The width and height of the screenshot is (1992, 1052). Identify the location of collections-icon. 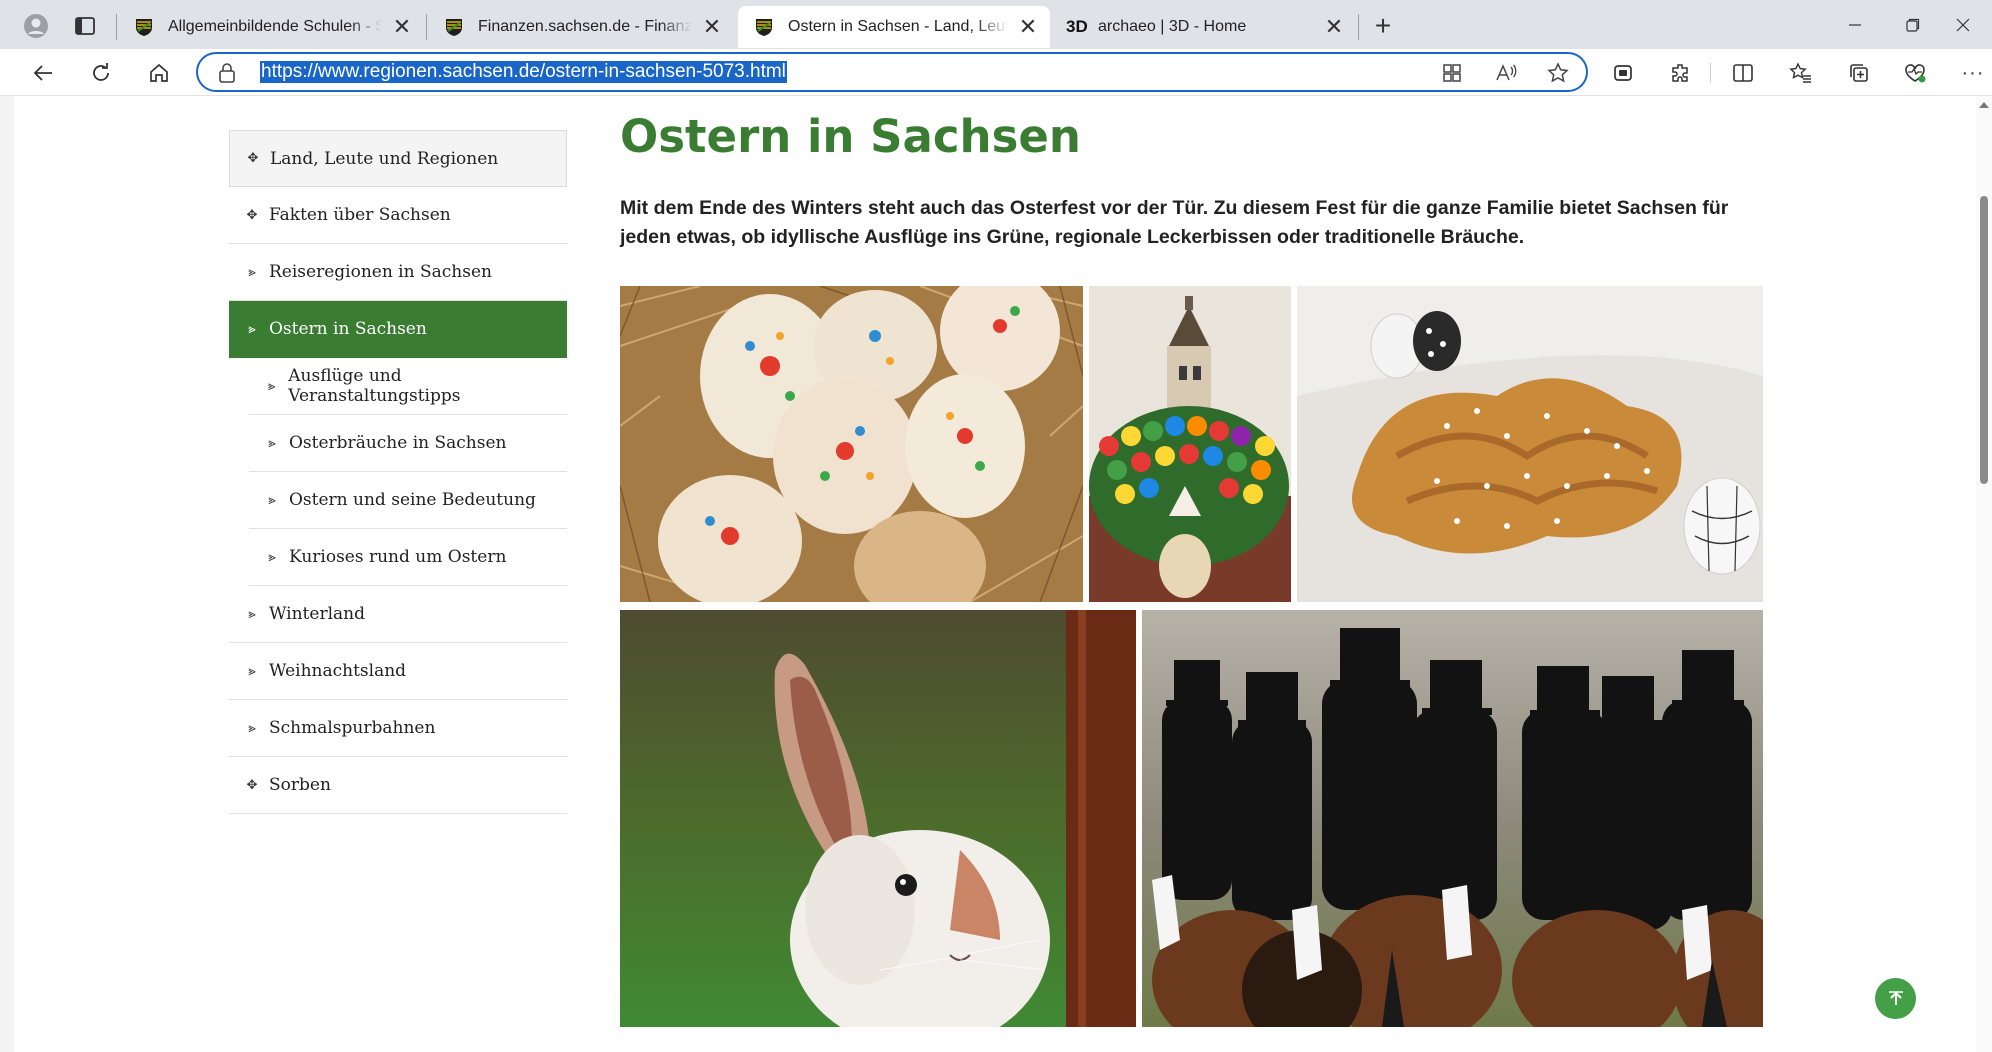
(1859, 73).